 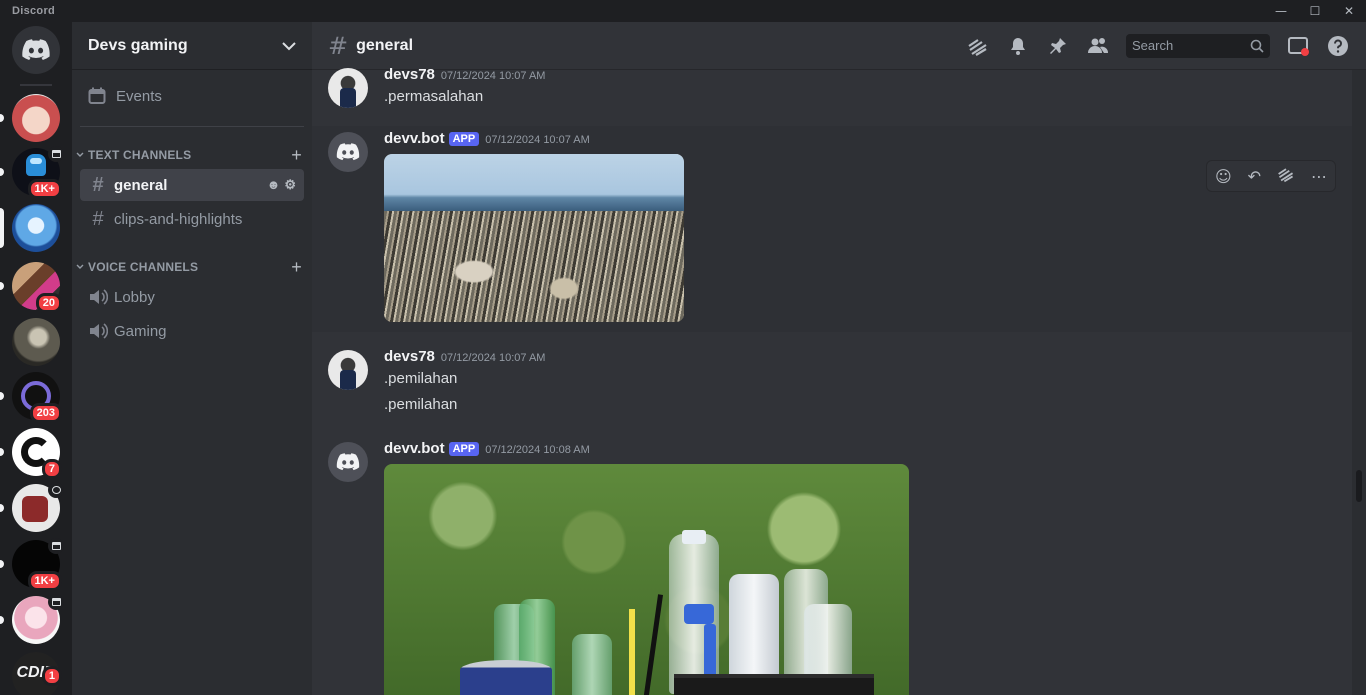 I want to click on more-options-icon: ⋯, so click(x=1319, y=176).